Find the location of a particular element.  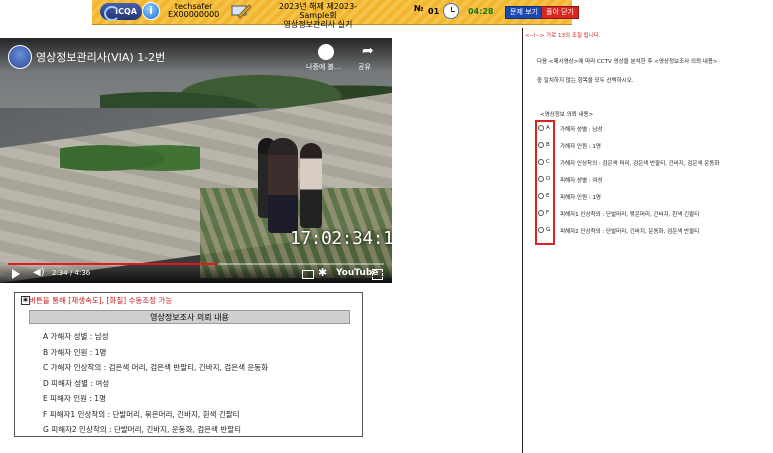

option-letter: C is located at coordinates (548, 162).